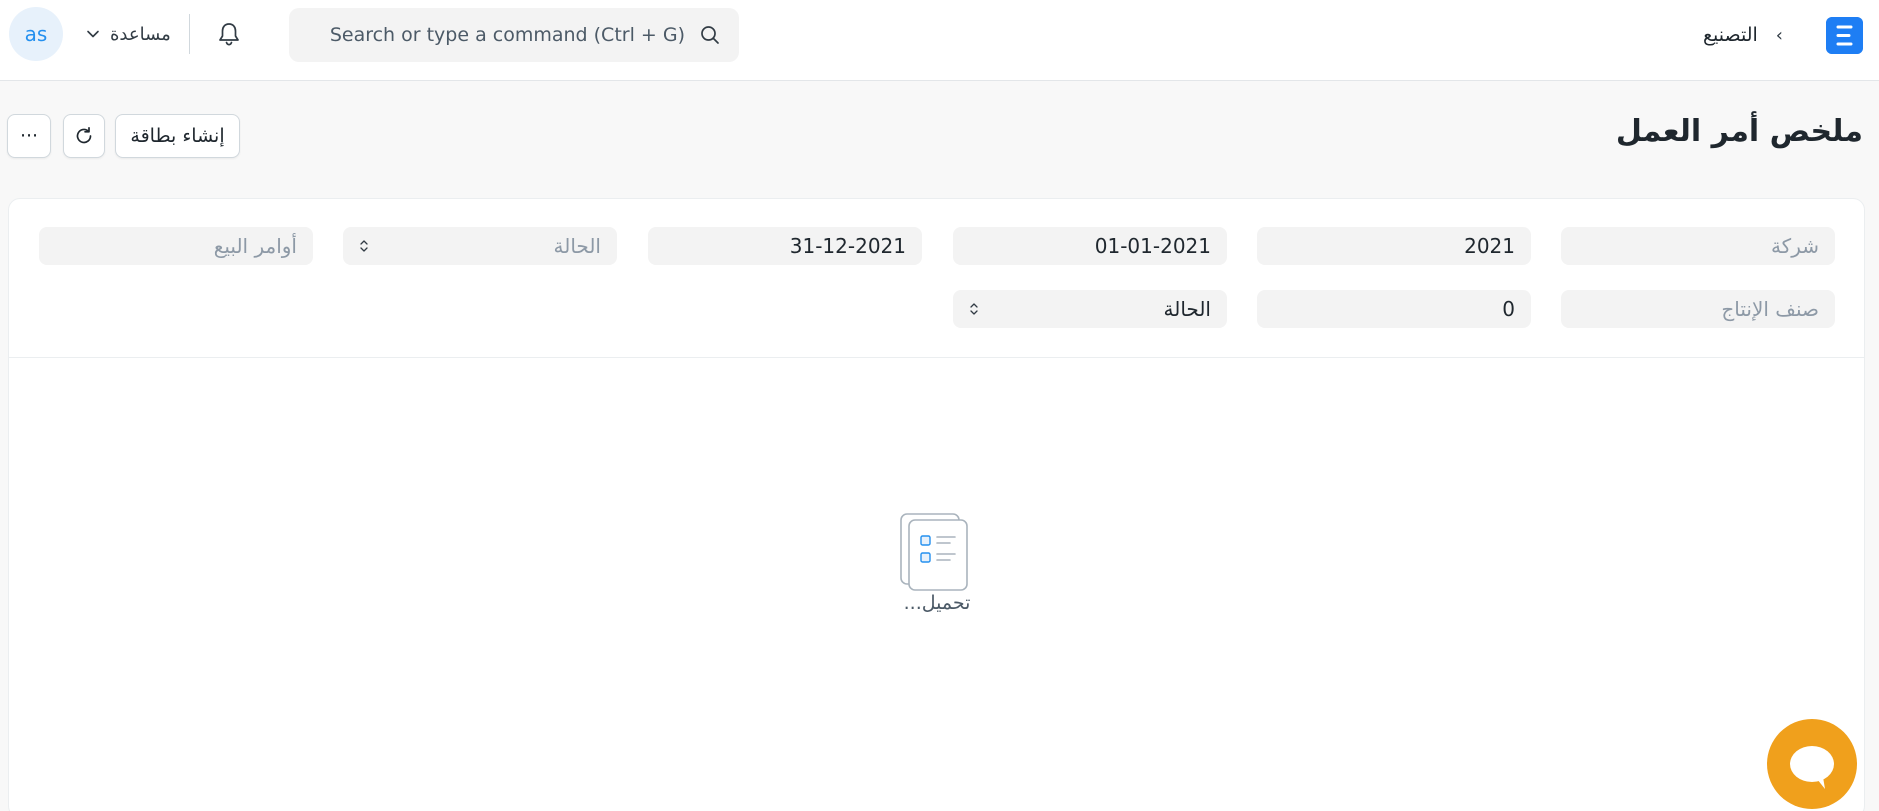 Image resolution: width=1879 pixels, height=811 pixels. Describe the element at coordinates (785, 246) in the screenshot. I see `to-date-field: 31-12-2021` at that location.